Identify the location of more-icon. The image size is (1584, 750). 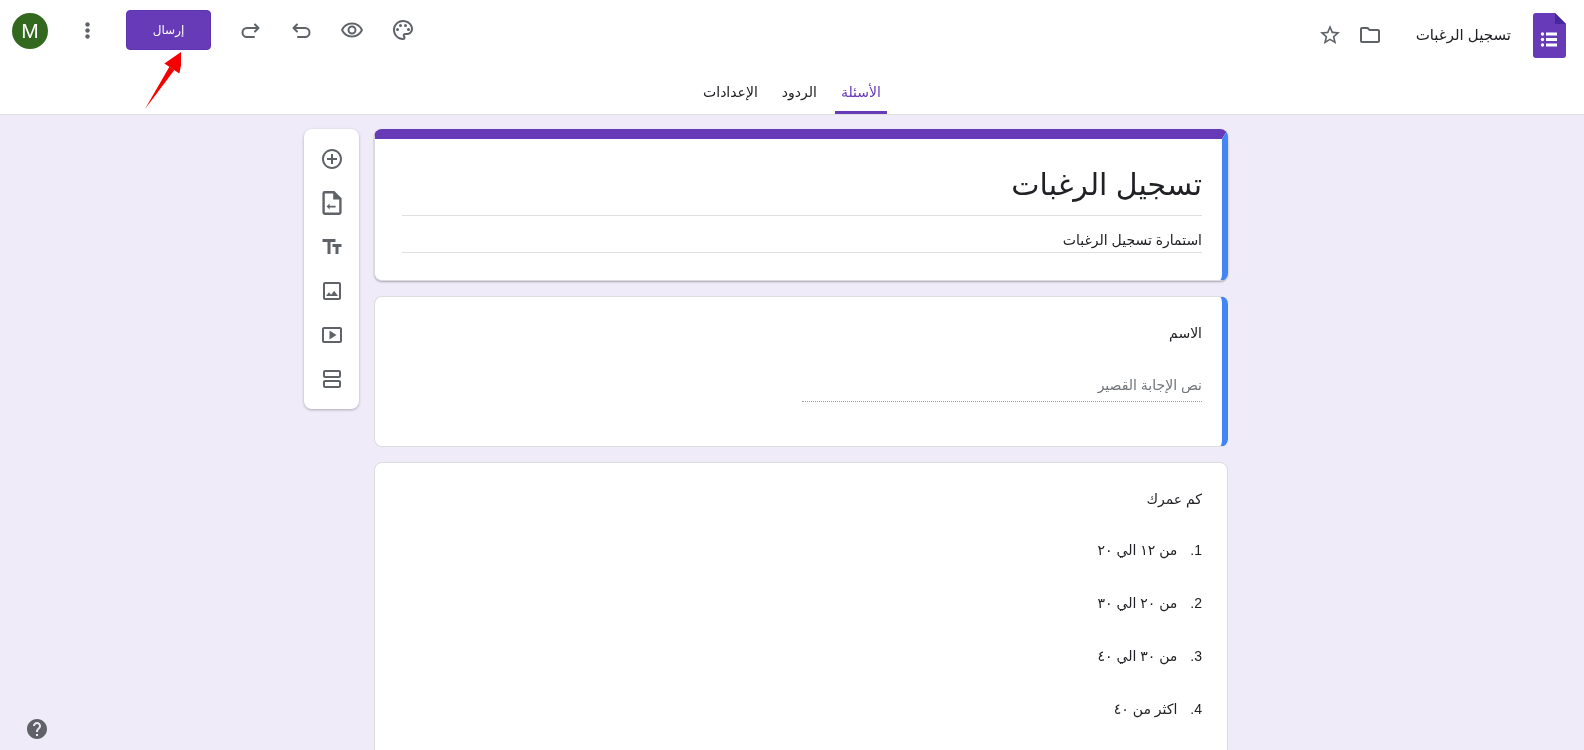
(87, 30).